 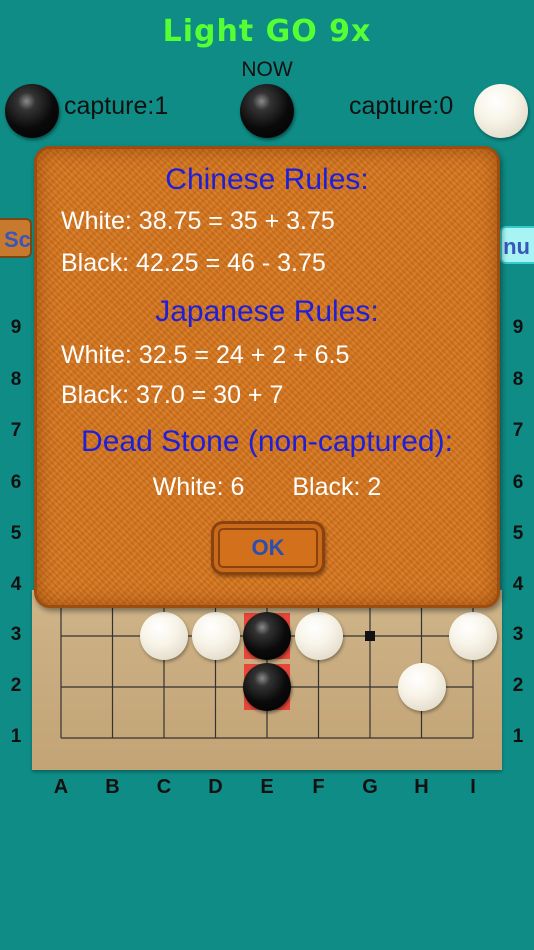 I want to click on column-label-D: D, so click(x=215, y=787).